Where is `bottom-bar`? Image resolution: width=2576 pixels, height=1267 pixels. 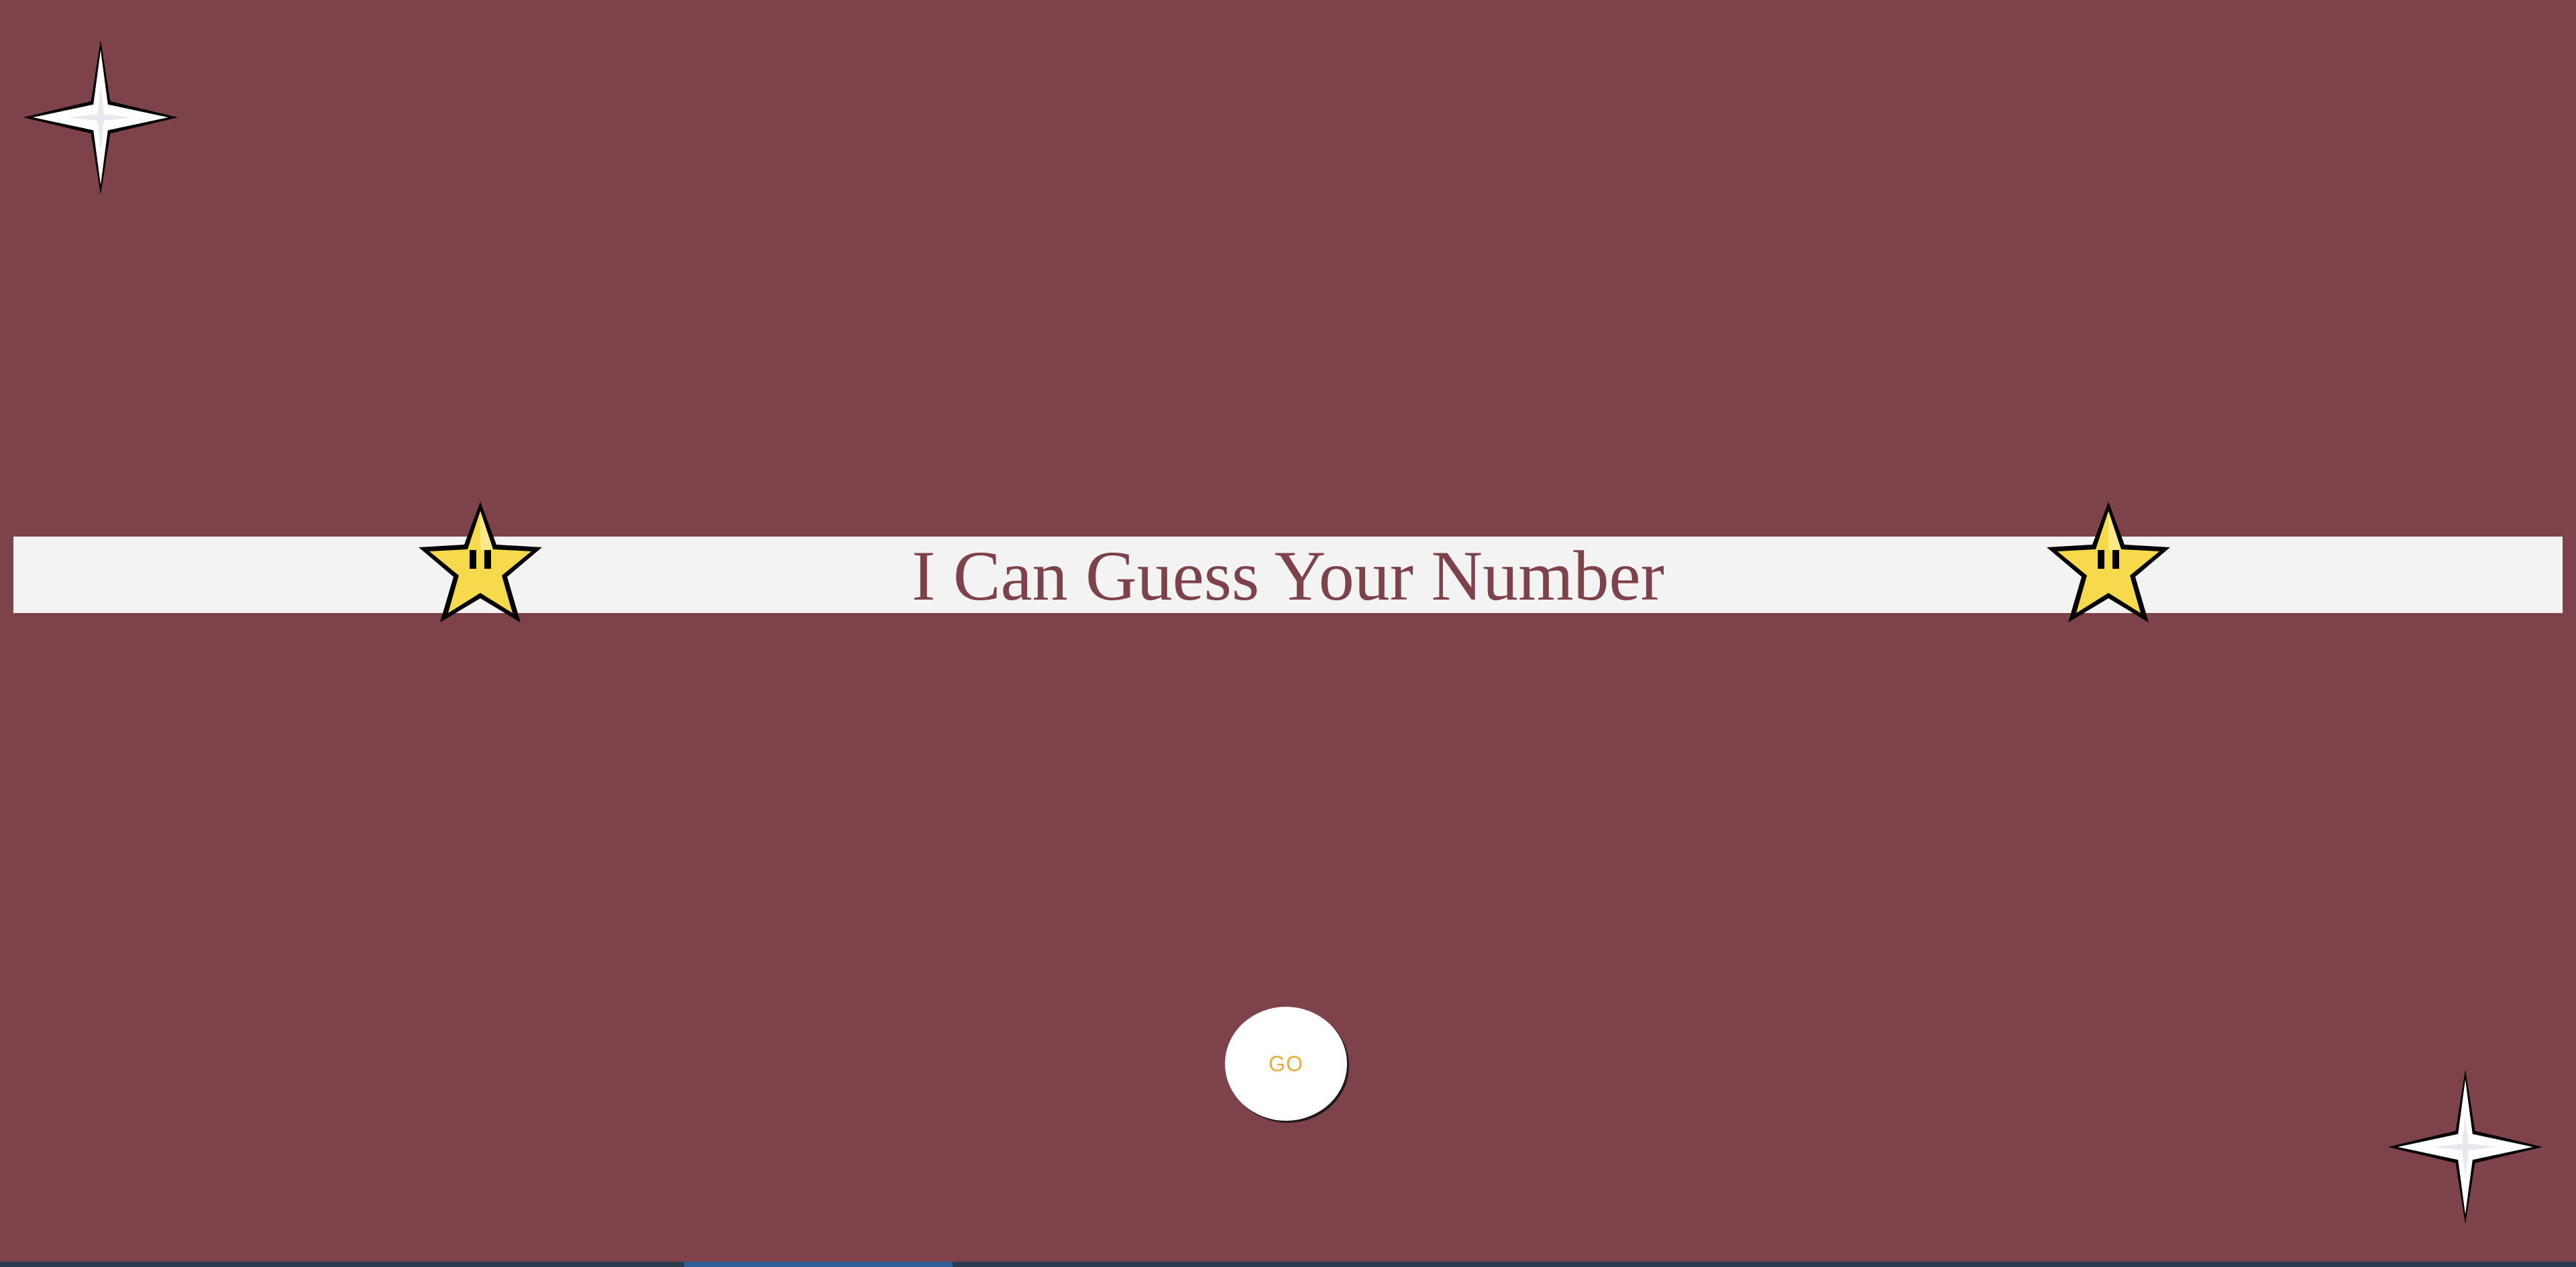
bottom-bar is located at coordinates (1288, 1265).